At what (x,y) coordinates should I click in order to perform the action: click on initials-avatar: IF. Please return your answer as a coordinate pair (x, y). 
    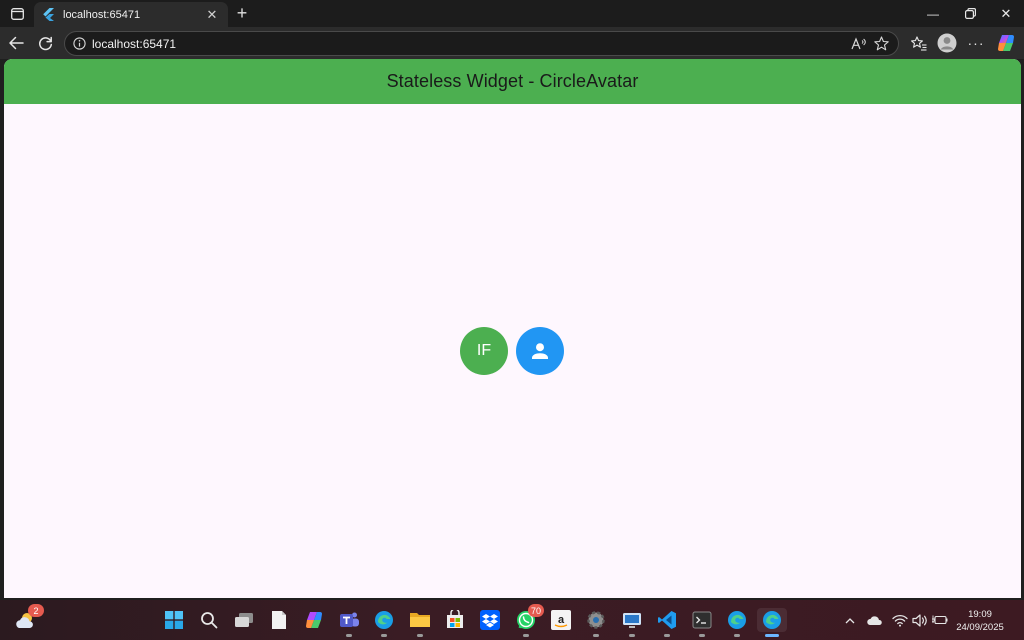
    Looking at the image, I should click on (484, 351).